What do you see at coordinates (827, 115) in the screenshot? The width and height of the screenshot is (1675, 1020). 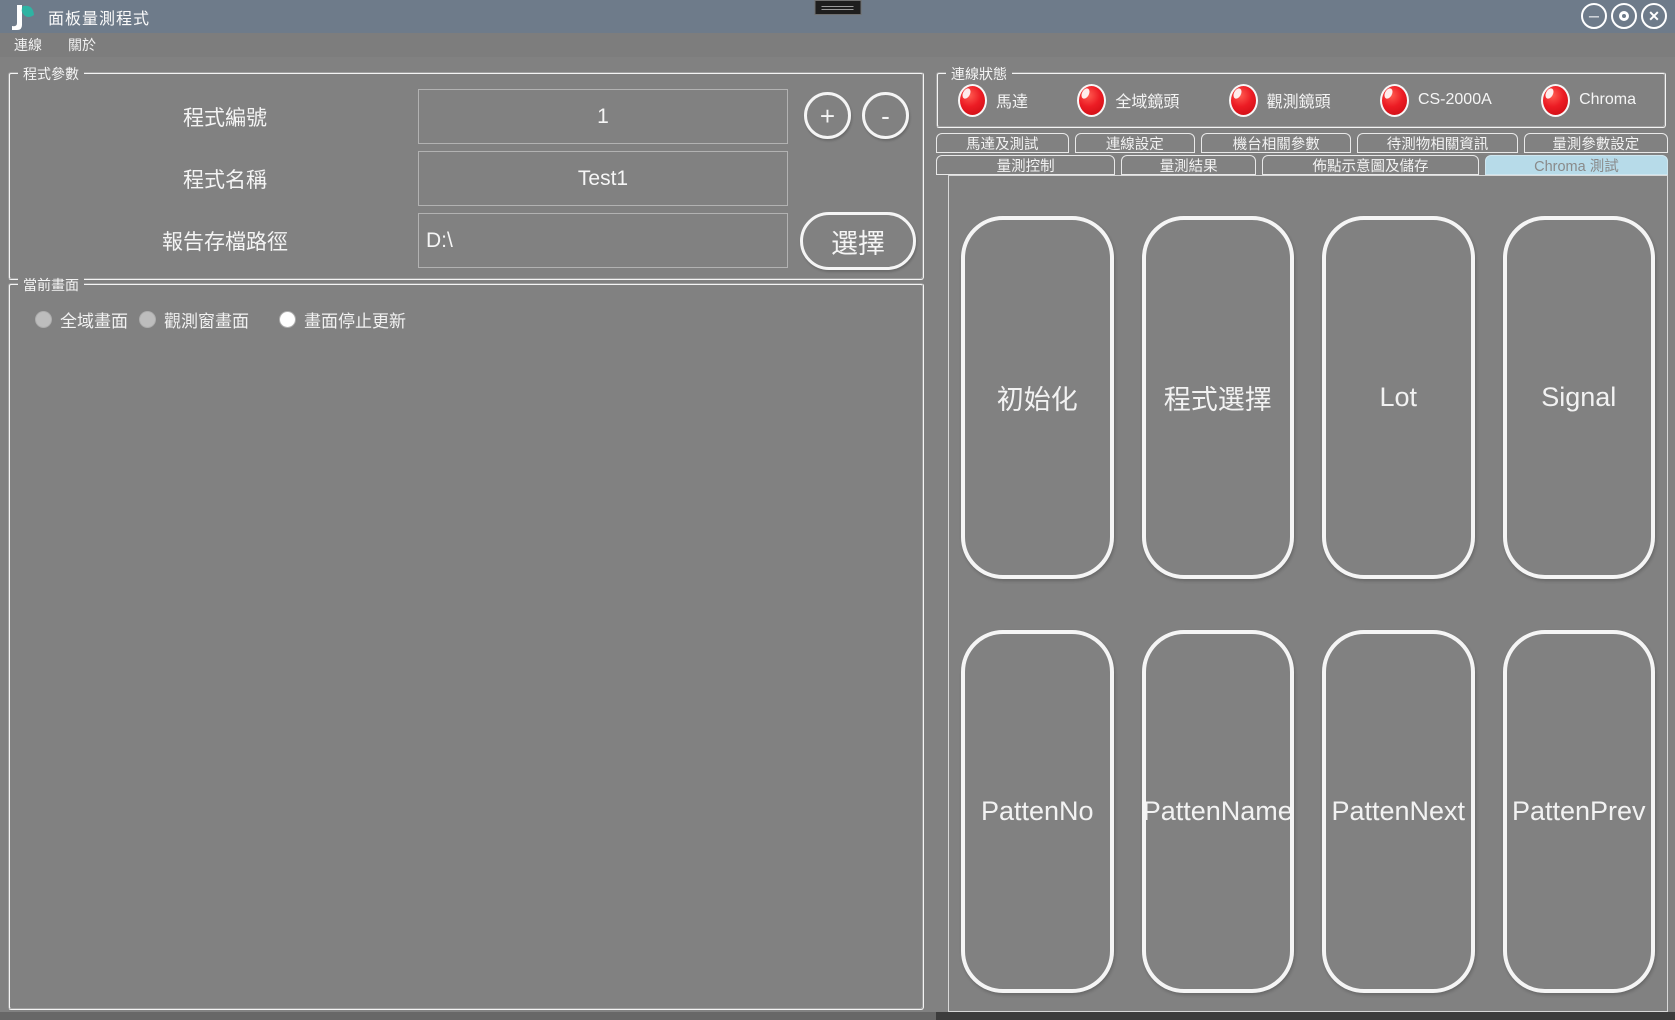 I see `increment-button: +` at bounding box center [827, 115].